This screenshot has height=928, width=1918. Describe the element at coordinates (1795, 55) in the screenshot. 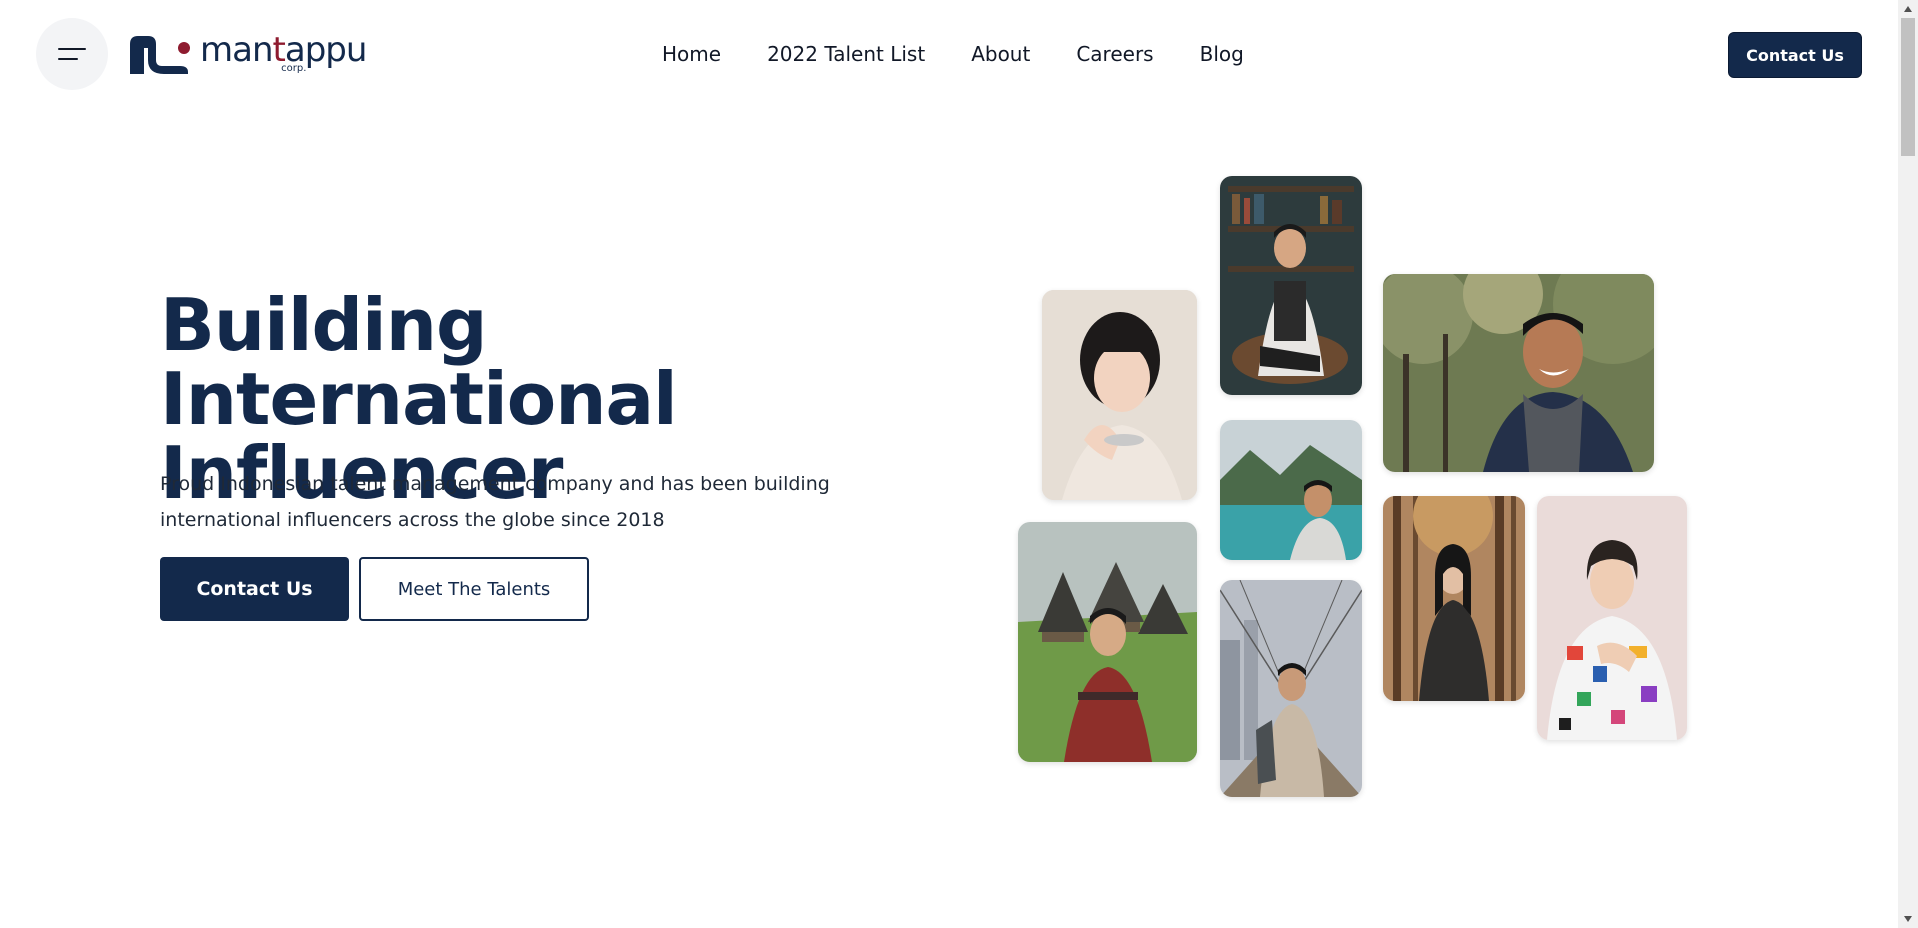

I see `header-contact-button: Contact Us` at that location.